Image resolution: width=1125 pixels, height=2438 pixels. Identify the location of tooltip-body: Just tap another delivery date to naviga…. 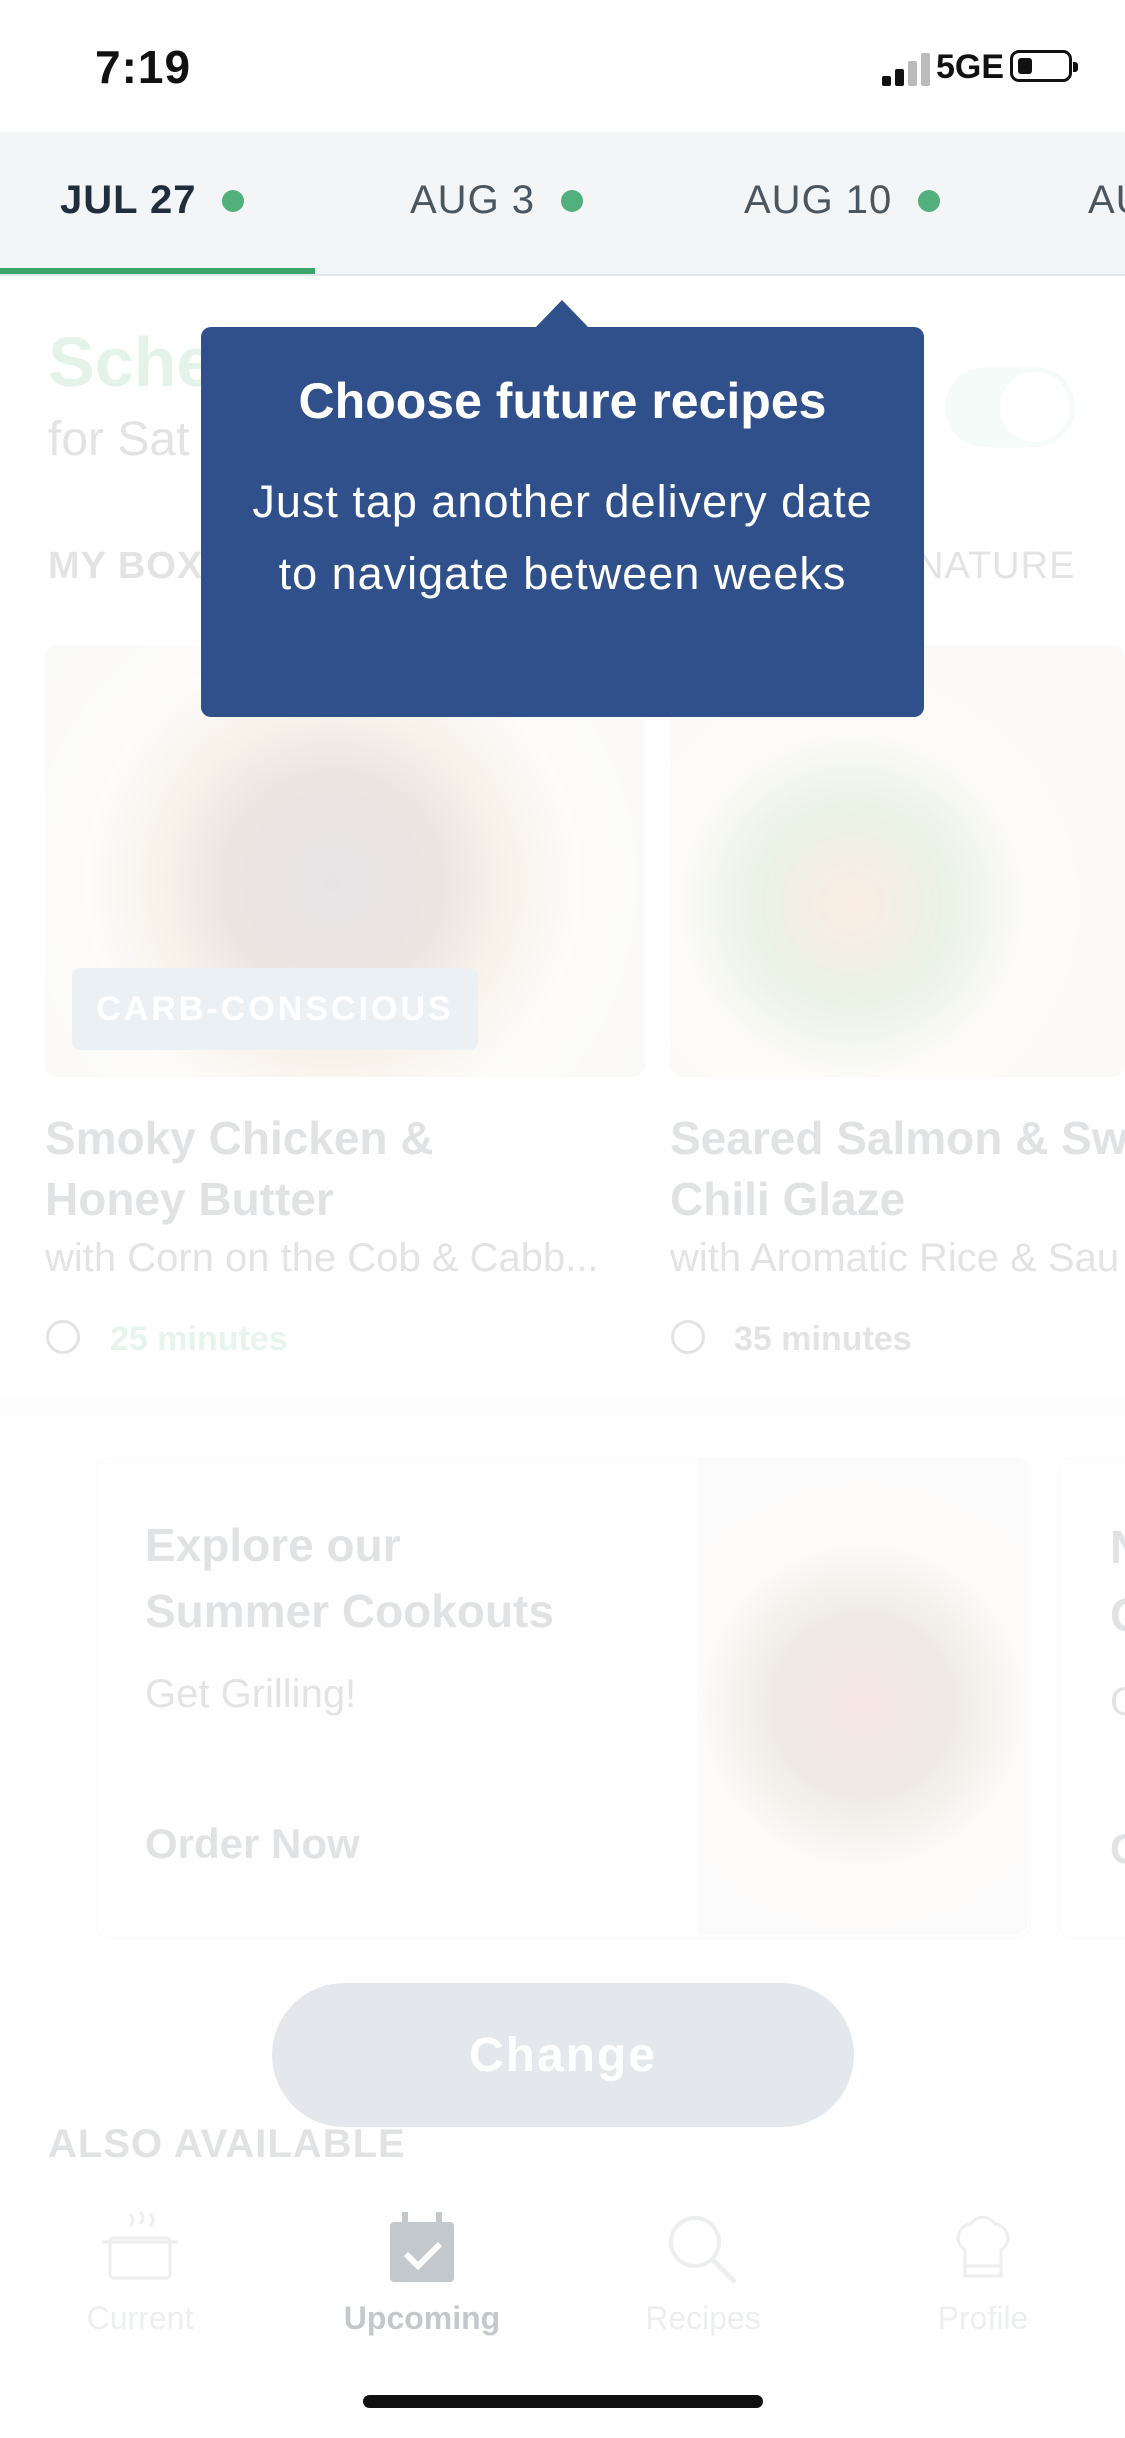
(562, 537).